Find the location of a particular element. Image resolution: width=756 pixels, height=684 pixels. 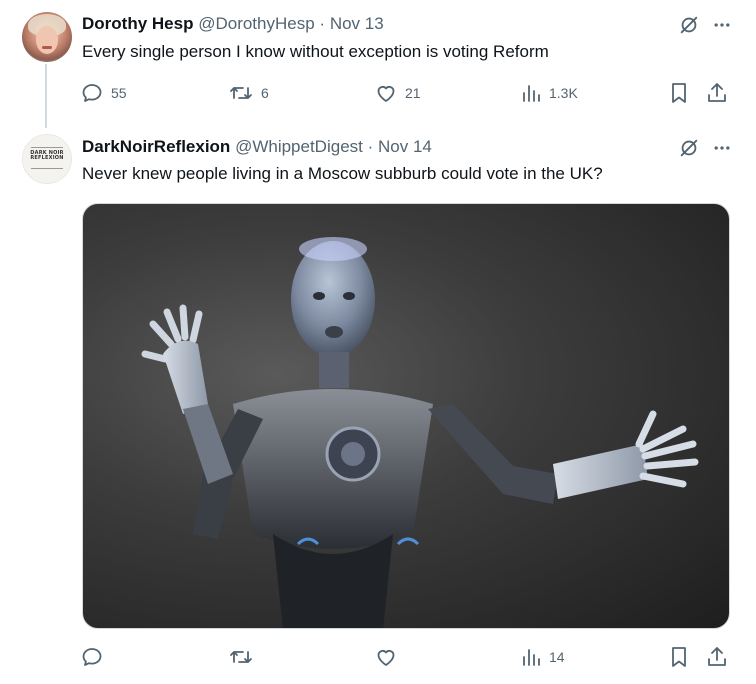

avatar-mouth is located at coordinates (47, 47).